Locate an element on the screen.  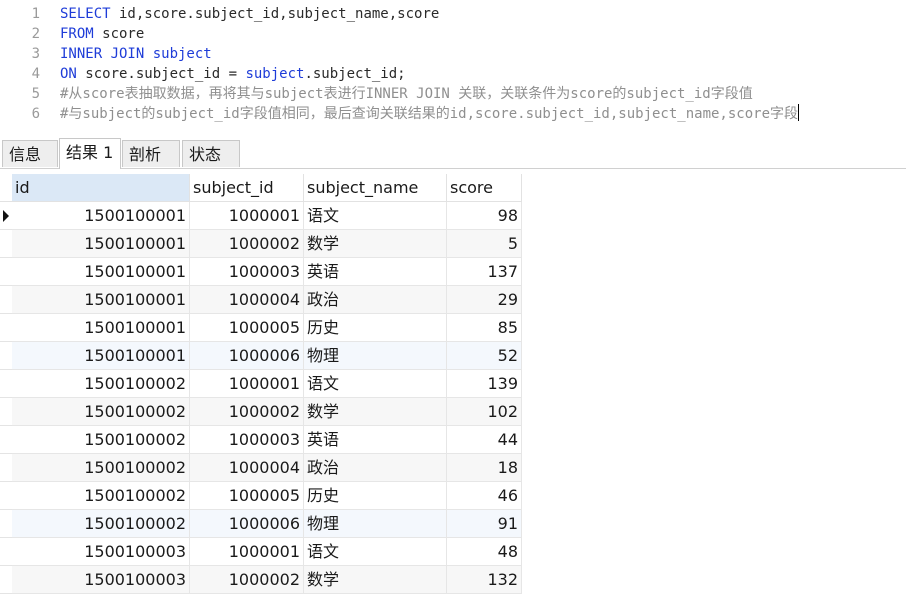
cell-score: 5 is located at coordinates (484, 244).